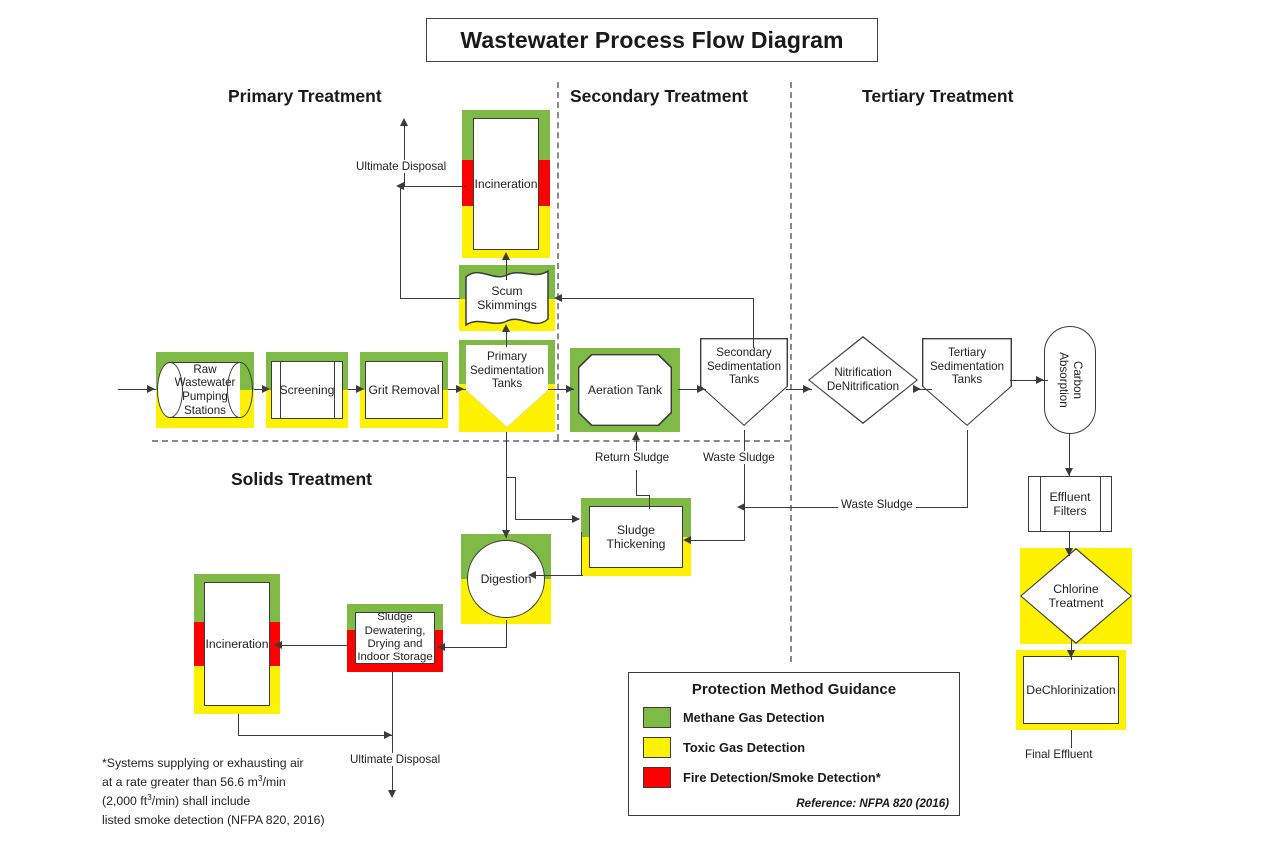 This screenshot has height=844, width=1271. What do you see at coordinates (967, 384) in the screenshot?
I see `node-tertiary-sedimentation-tanks: Tertiary Sedimentation Tanks` at bounding box center [967, 384].